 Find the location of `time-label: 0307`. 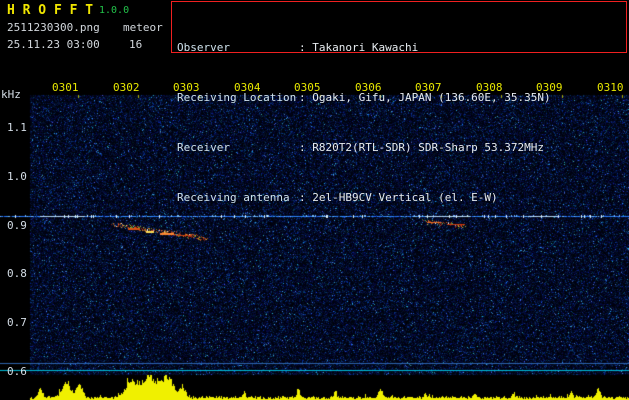

time-label: 0307 is located at coordinates (428, 87).